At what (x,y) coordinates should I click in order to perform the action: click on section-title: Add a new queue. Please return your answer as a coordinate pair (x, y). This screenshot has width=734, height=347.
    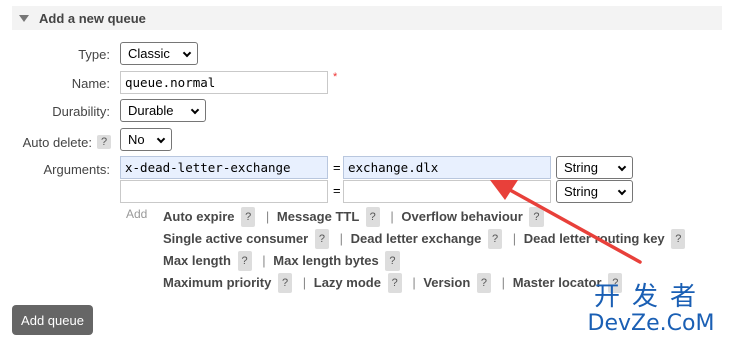
    Looking at the image, I should click on (92, 18).